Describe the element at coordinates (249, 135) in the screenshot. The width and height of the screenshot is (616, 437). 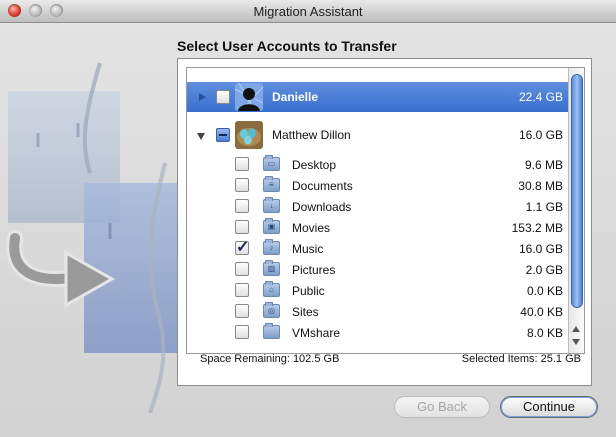
I see `bird-eggs-avatar` at that location.